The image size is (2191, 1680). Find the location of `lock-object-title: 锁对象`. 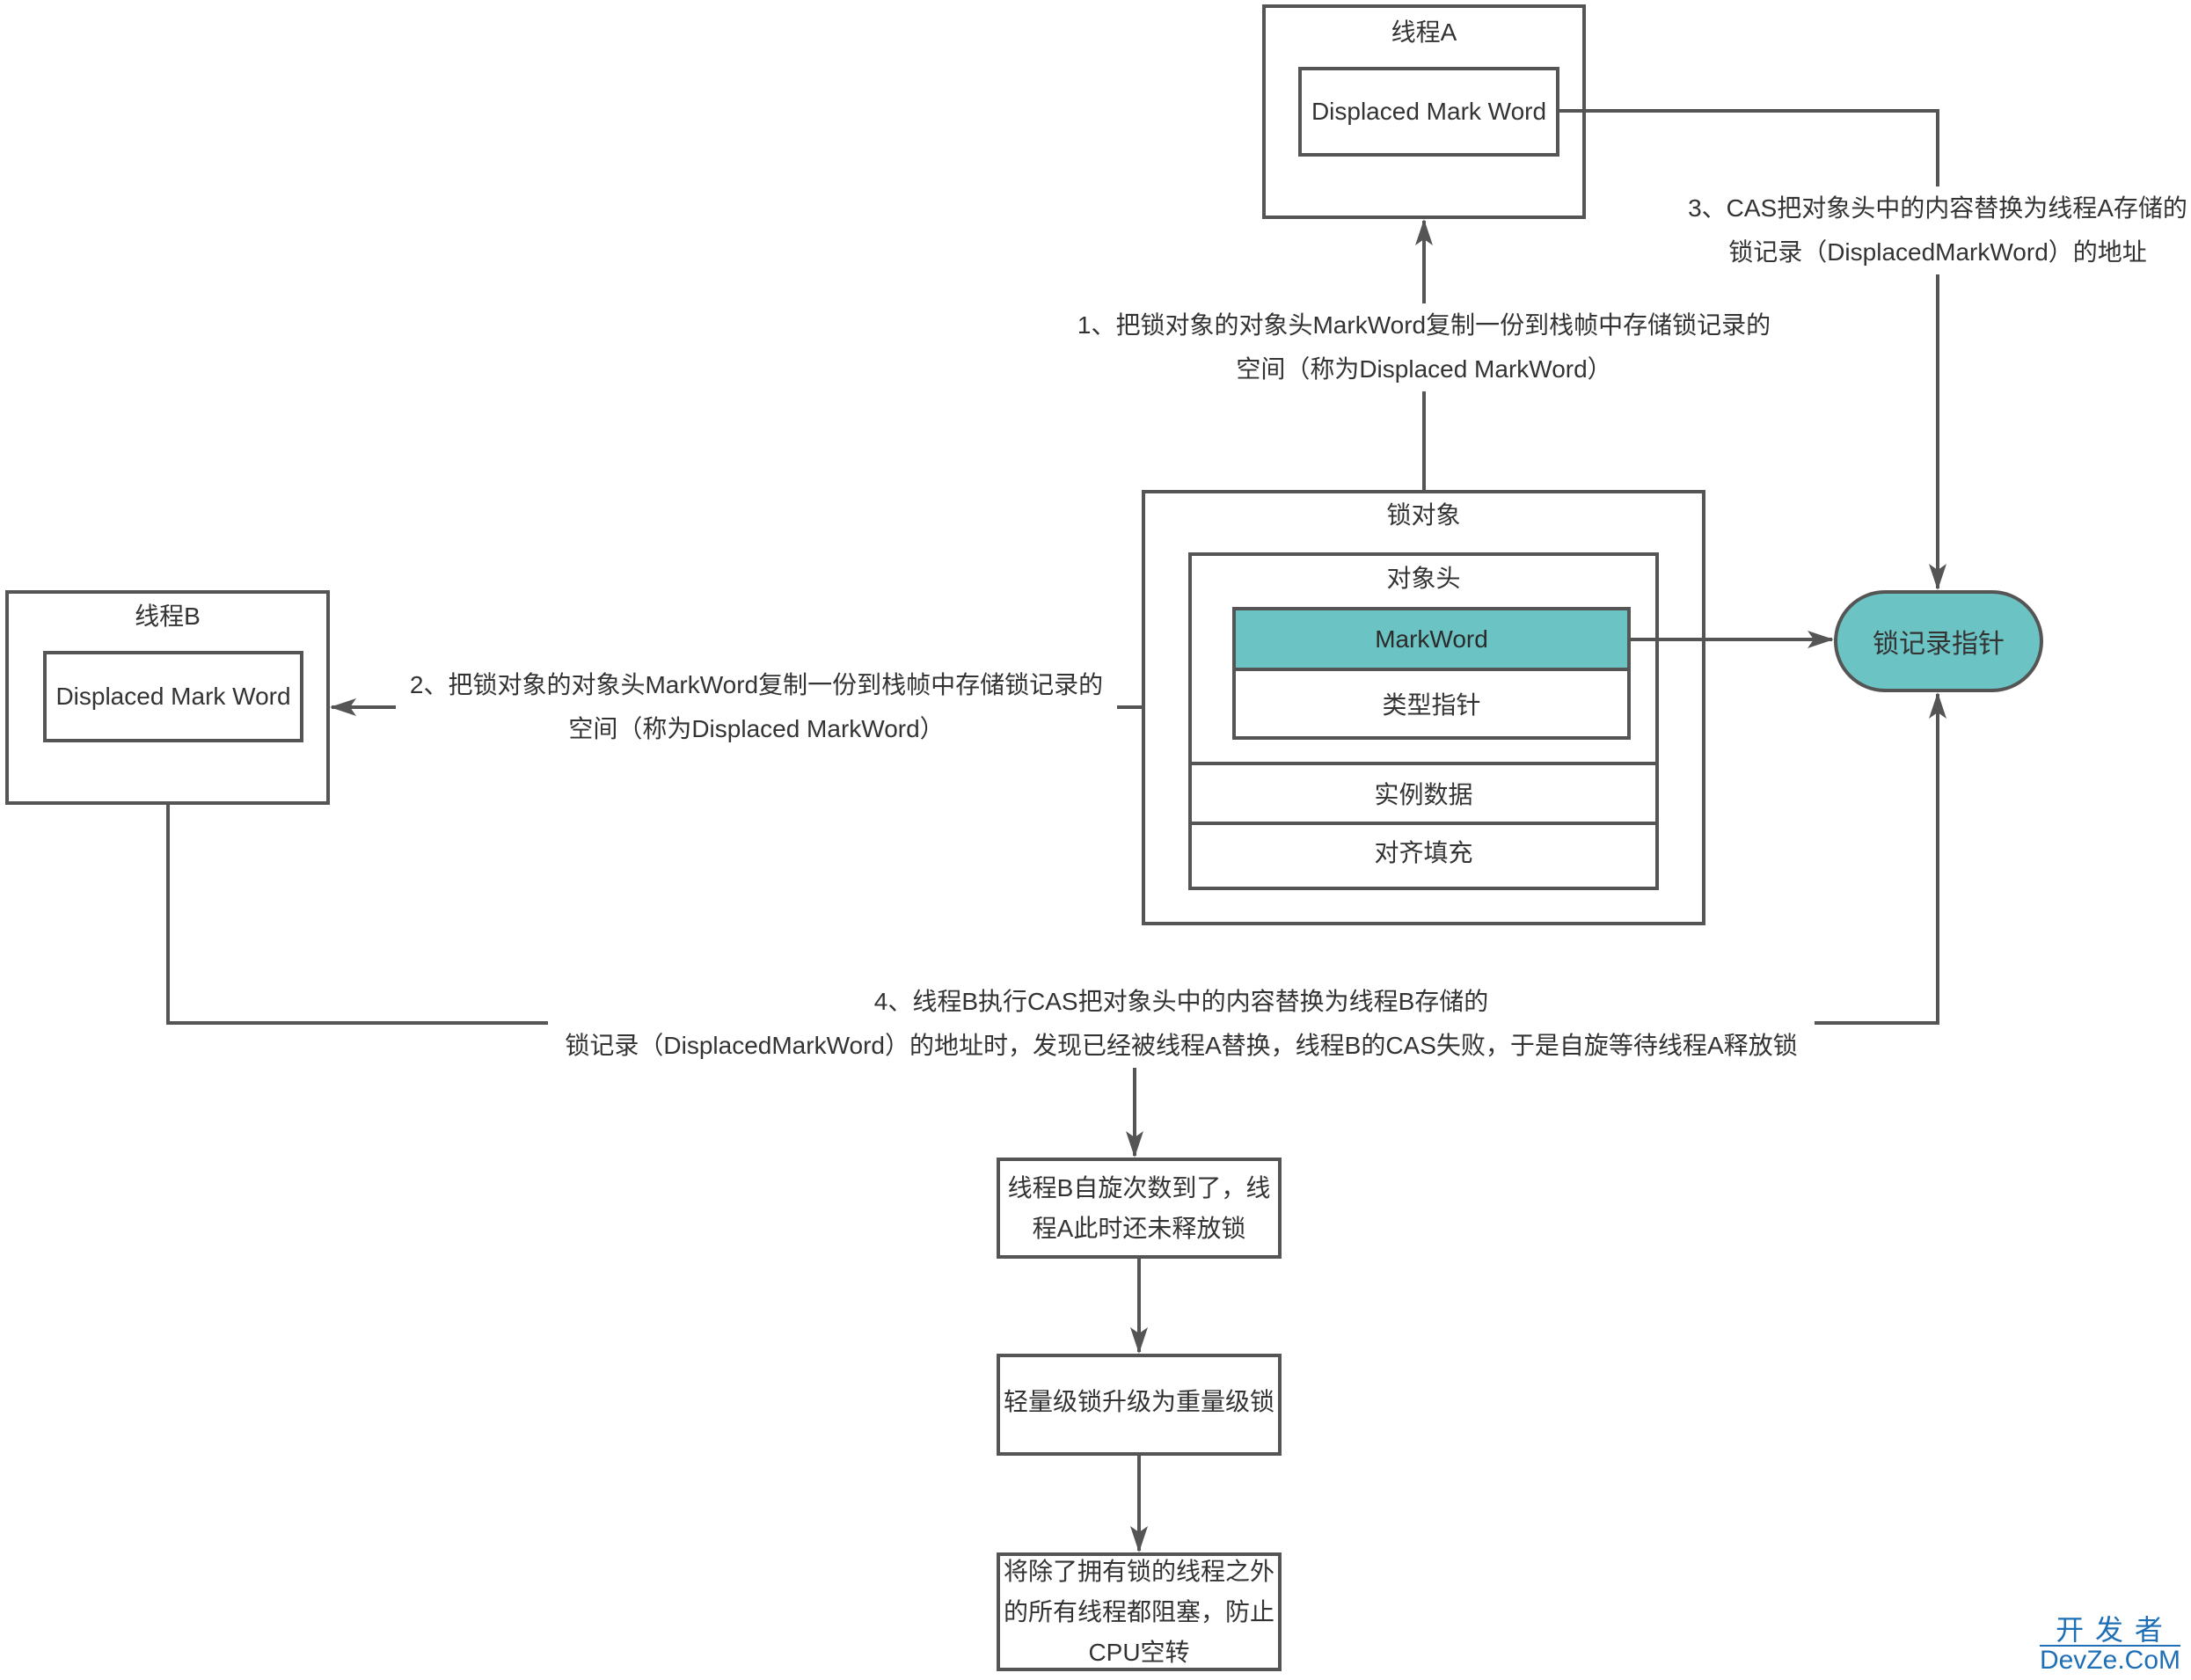

lock-object-title: 锁对象 is located at coordinates (1424, 515).